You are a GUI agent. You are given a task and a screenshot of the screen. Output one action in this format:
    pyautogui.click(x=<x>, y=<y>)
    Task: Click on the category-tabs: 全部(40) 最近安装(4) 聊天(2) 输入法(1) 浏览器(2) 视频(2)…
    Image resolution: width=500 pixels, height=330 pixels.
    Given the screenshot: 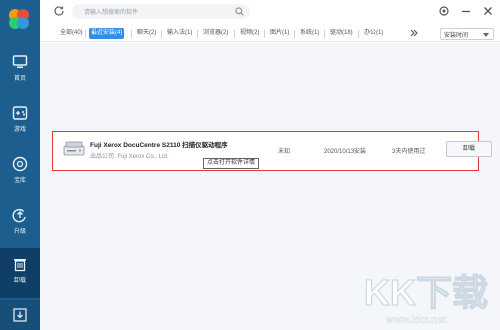 What is the action you would take?
    pyautogui.click(x=270, y=33)
    